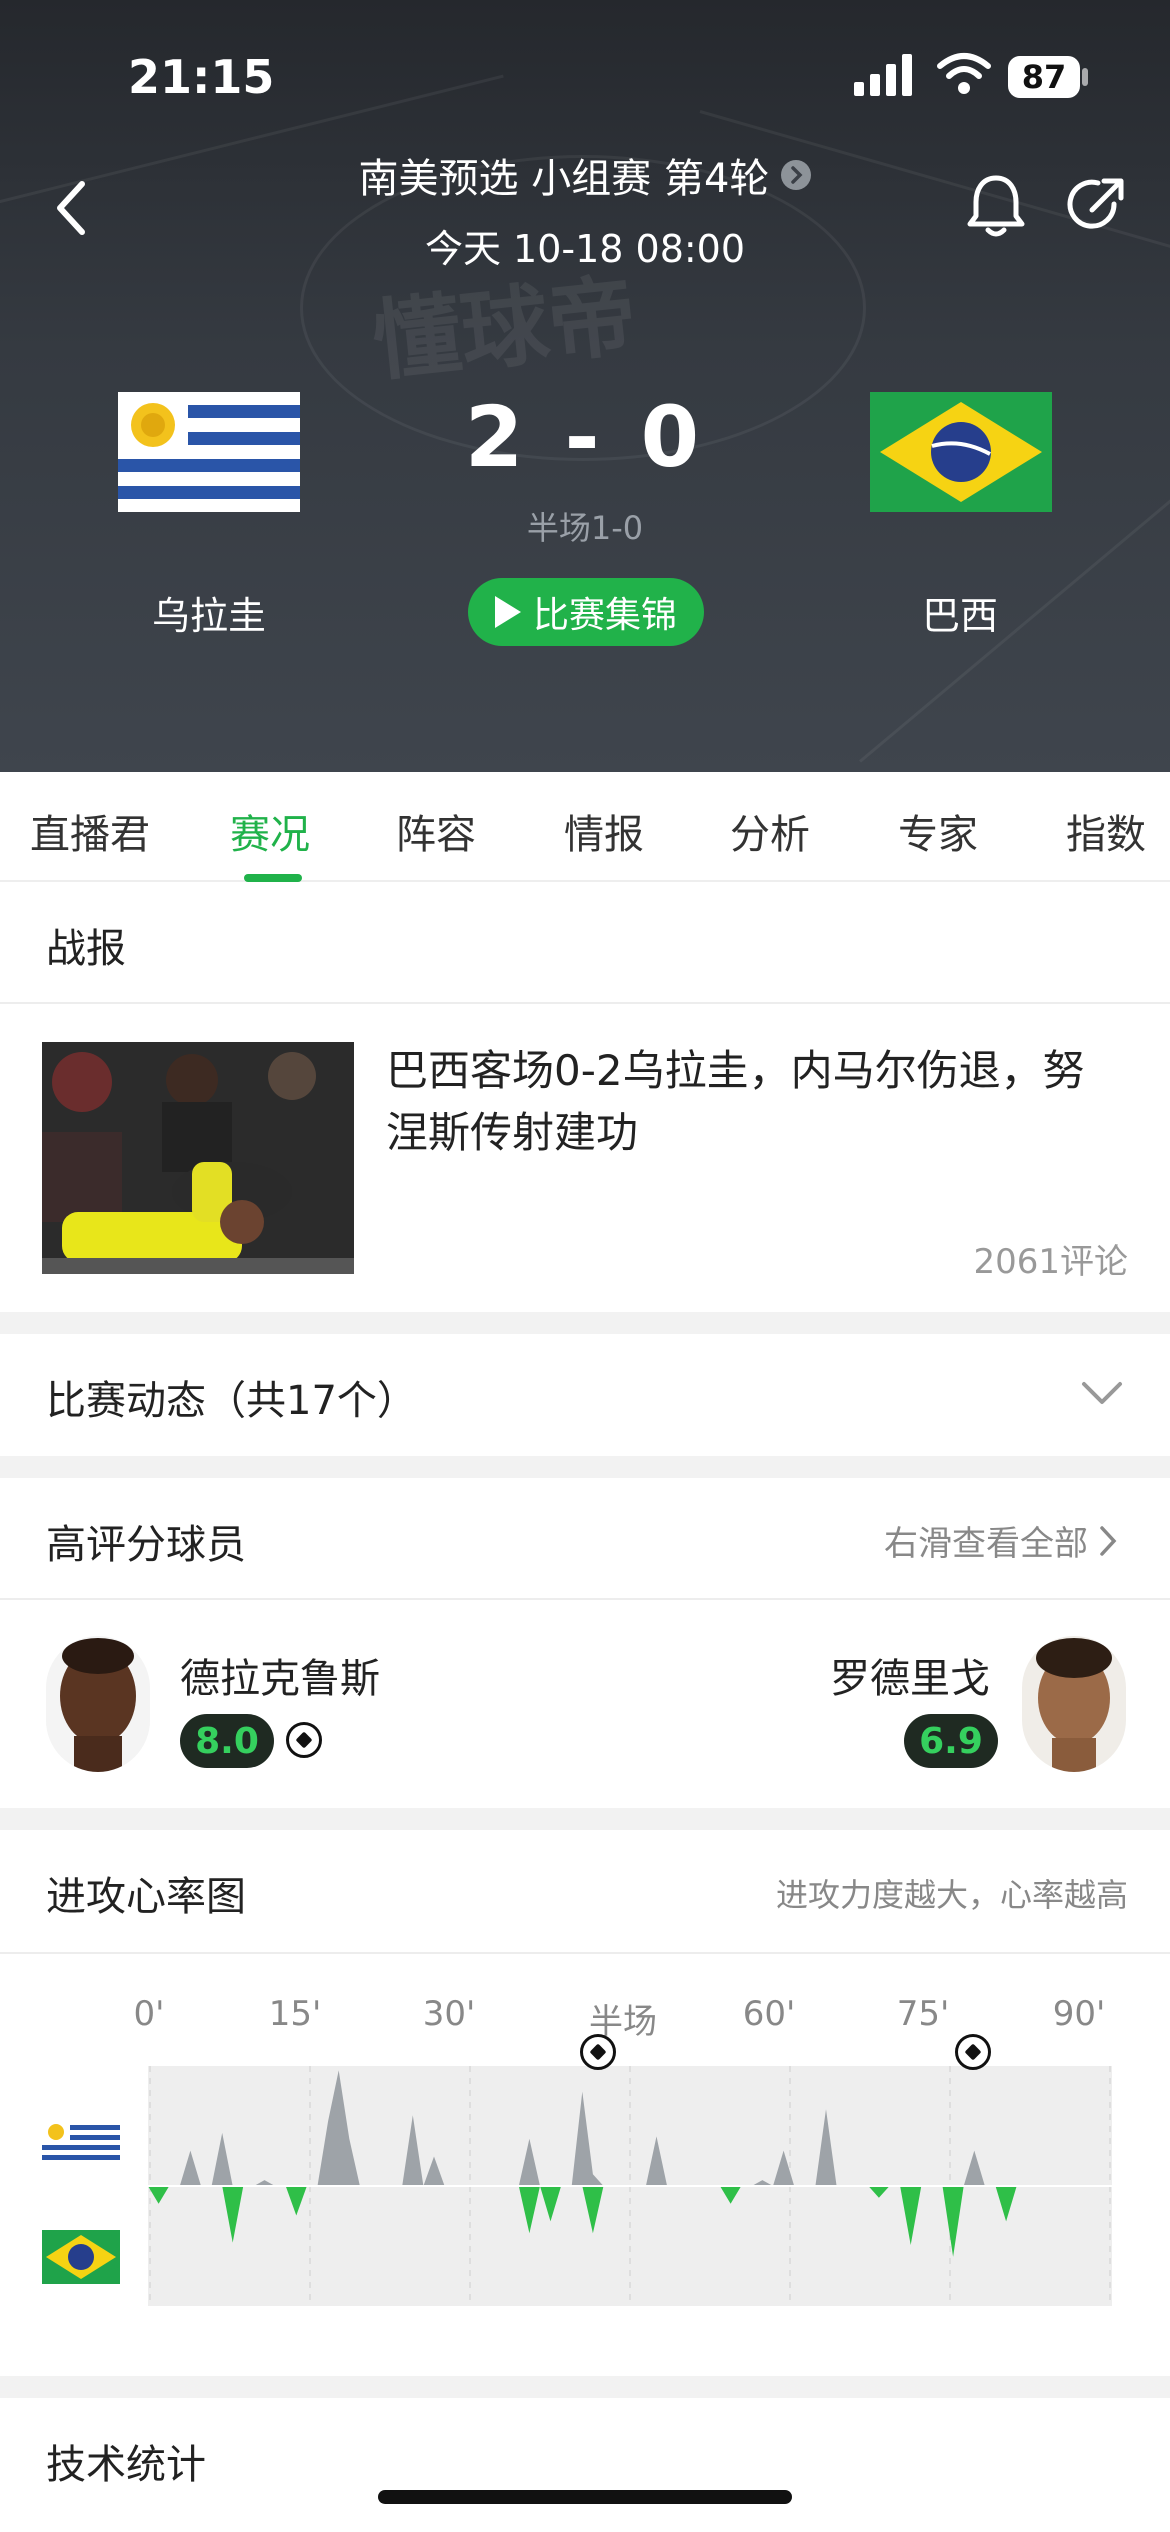  I want to click on uruguay-flag-small-icon, so click(81, 2142).